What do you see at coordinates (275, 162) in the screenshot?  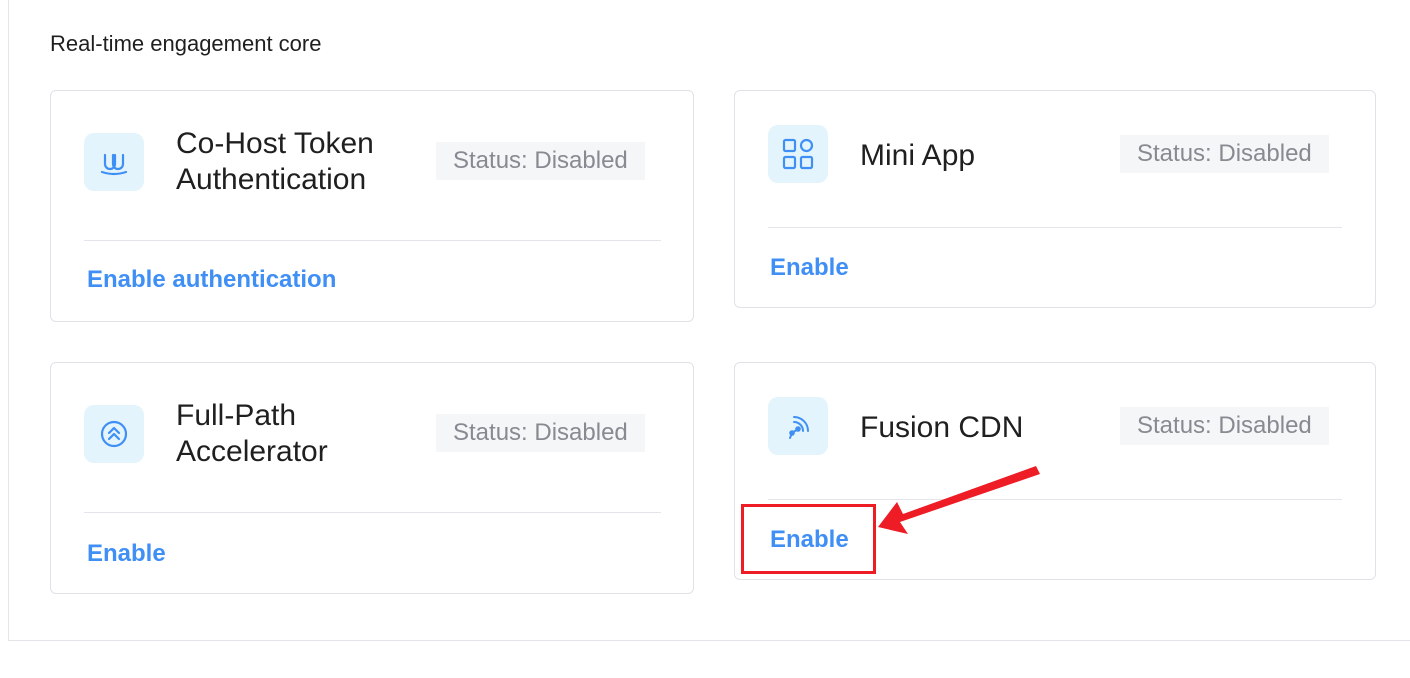 I see `card-title: Co-Host Token Authentication` at bounding box center [275, 162].